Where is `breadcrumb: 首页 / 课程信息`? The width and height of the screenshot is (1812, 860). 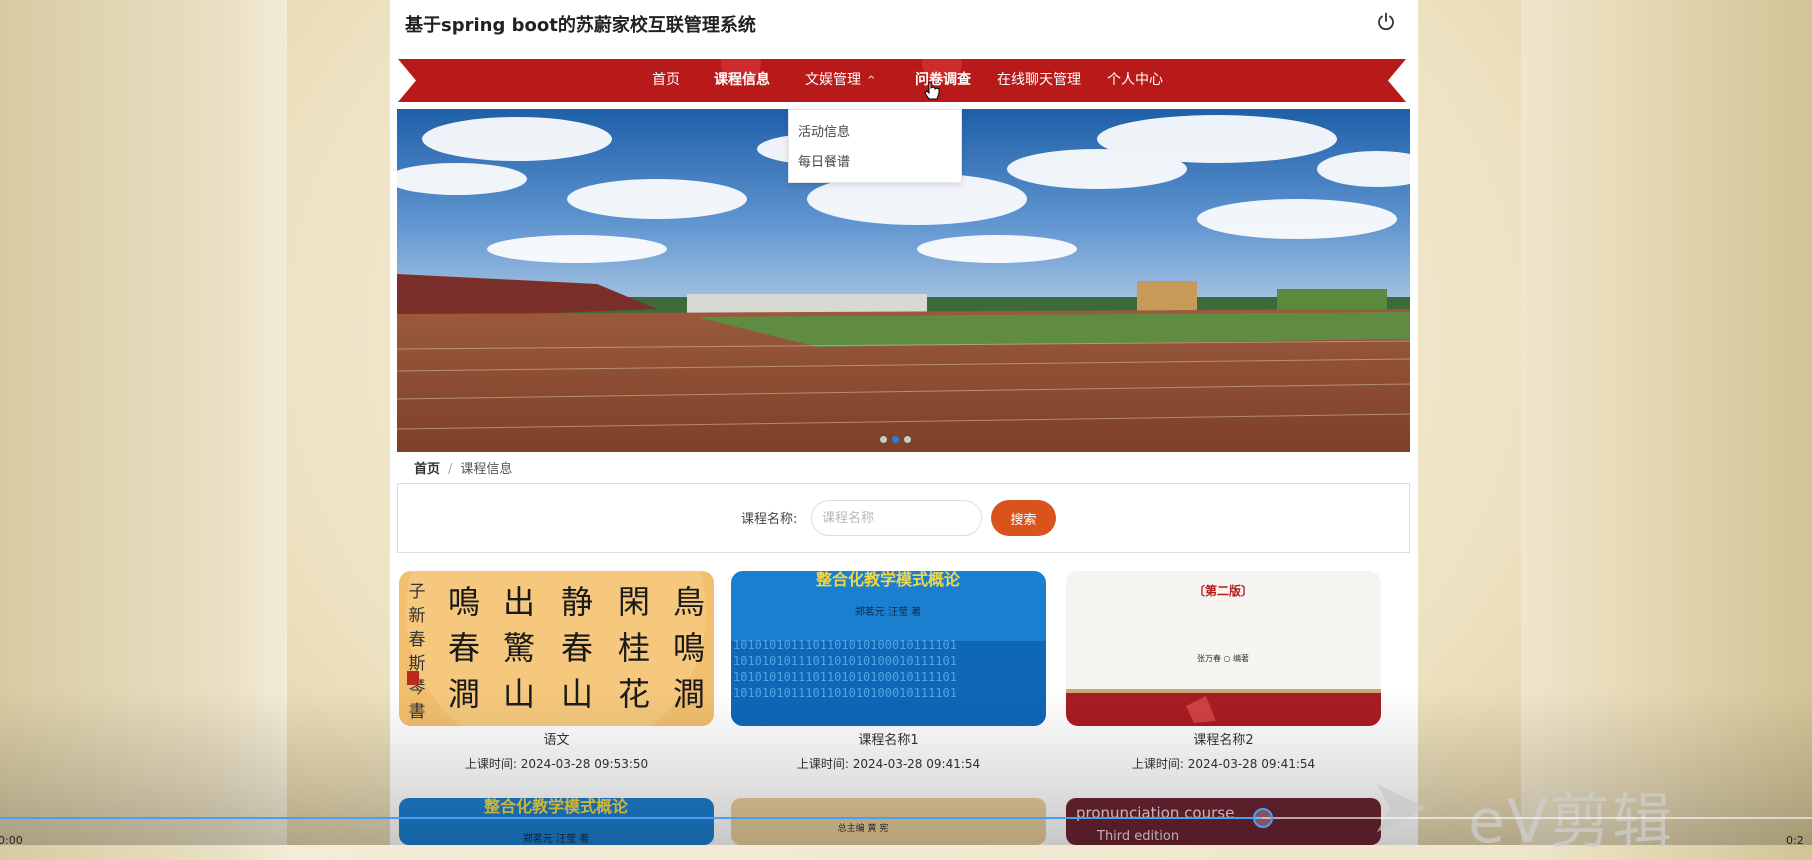
breadcrumb: 首页 / 课程信息 is located at coordinates (463, 467).